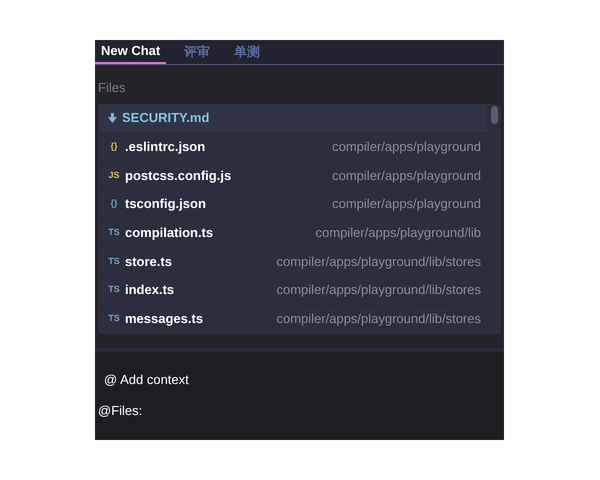  What do you see at coordinates (299, 410) in the screenshot?
I see `chat-input-field: @Files:` at bounding box center [299, 410].